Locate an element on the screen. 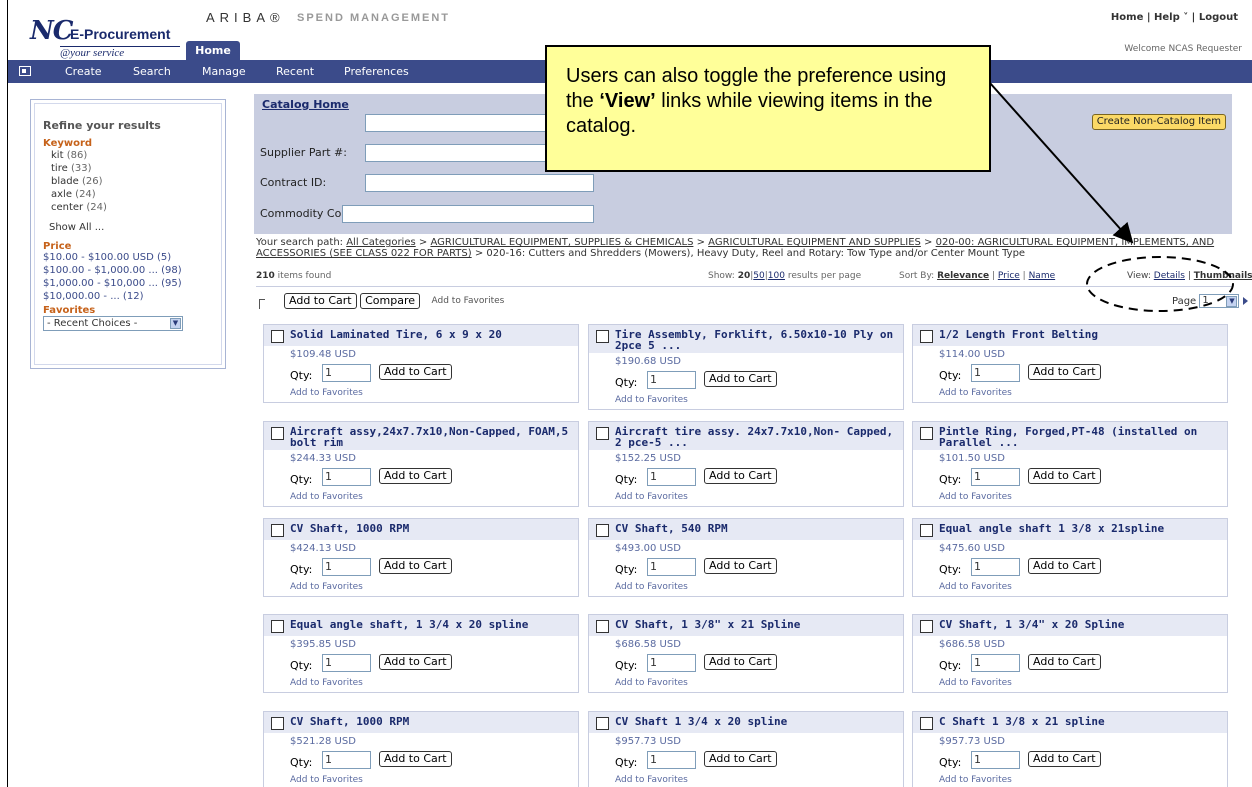 This screenshot has height=787, width=1252. tab-home: Home is located at coordinates (213, 50).